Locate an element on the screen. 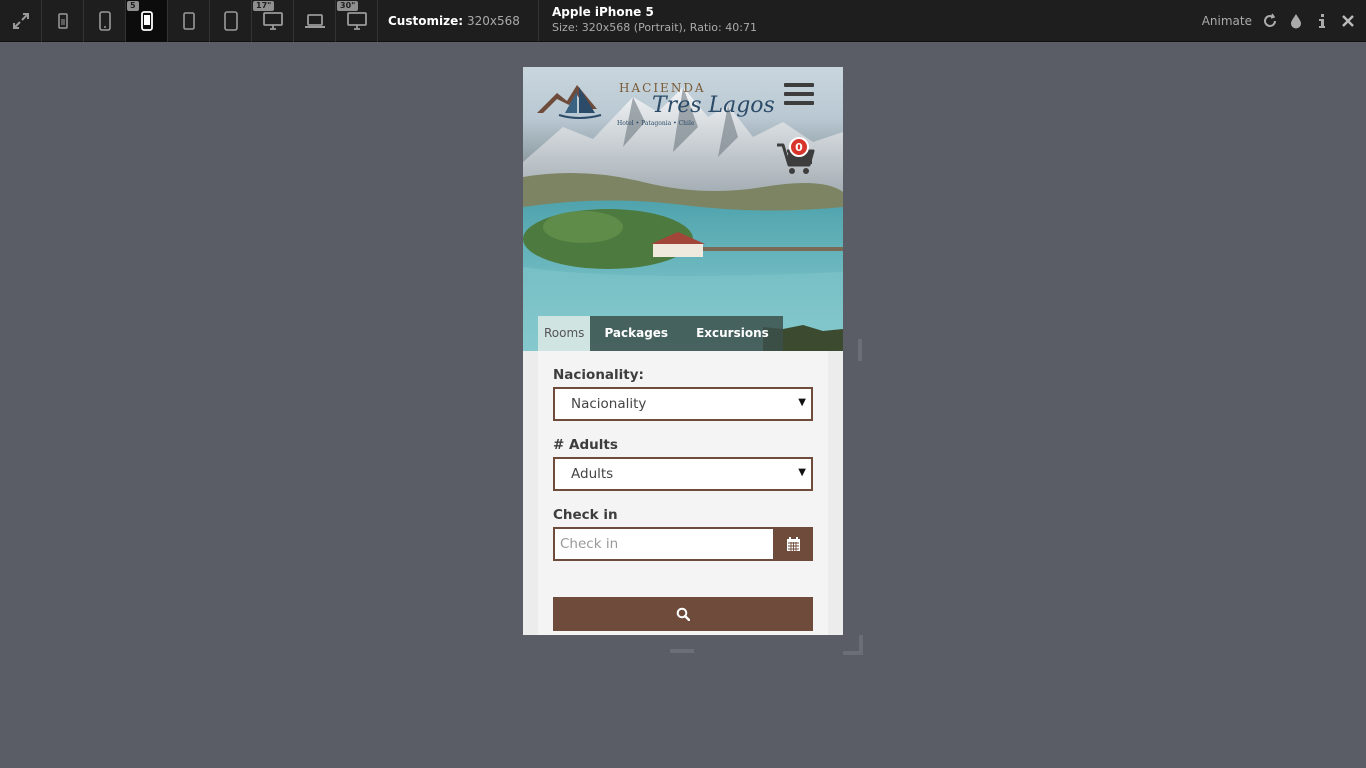  tab-packages: Packages is located at coordinates (636, 333).